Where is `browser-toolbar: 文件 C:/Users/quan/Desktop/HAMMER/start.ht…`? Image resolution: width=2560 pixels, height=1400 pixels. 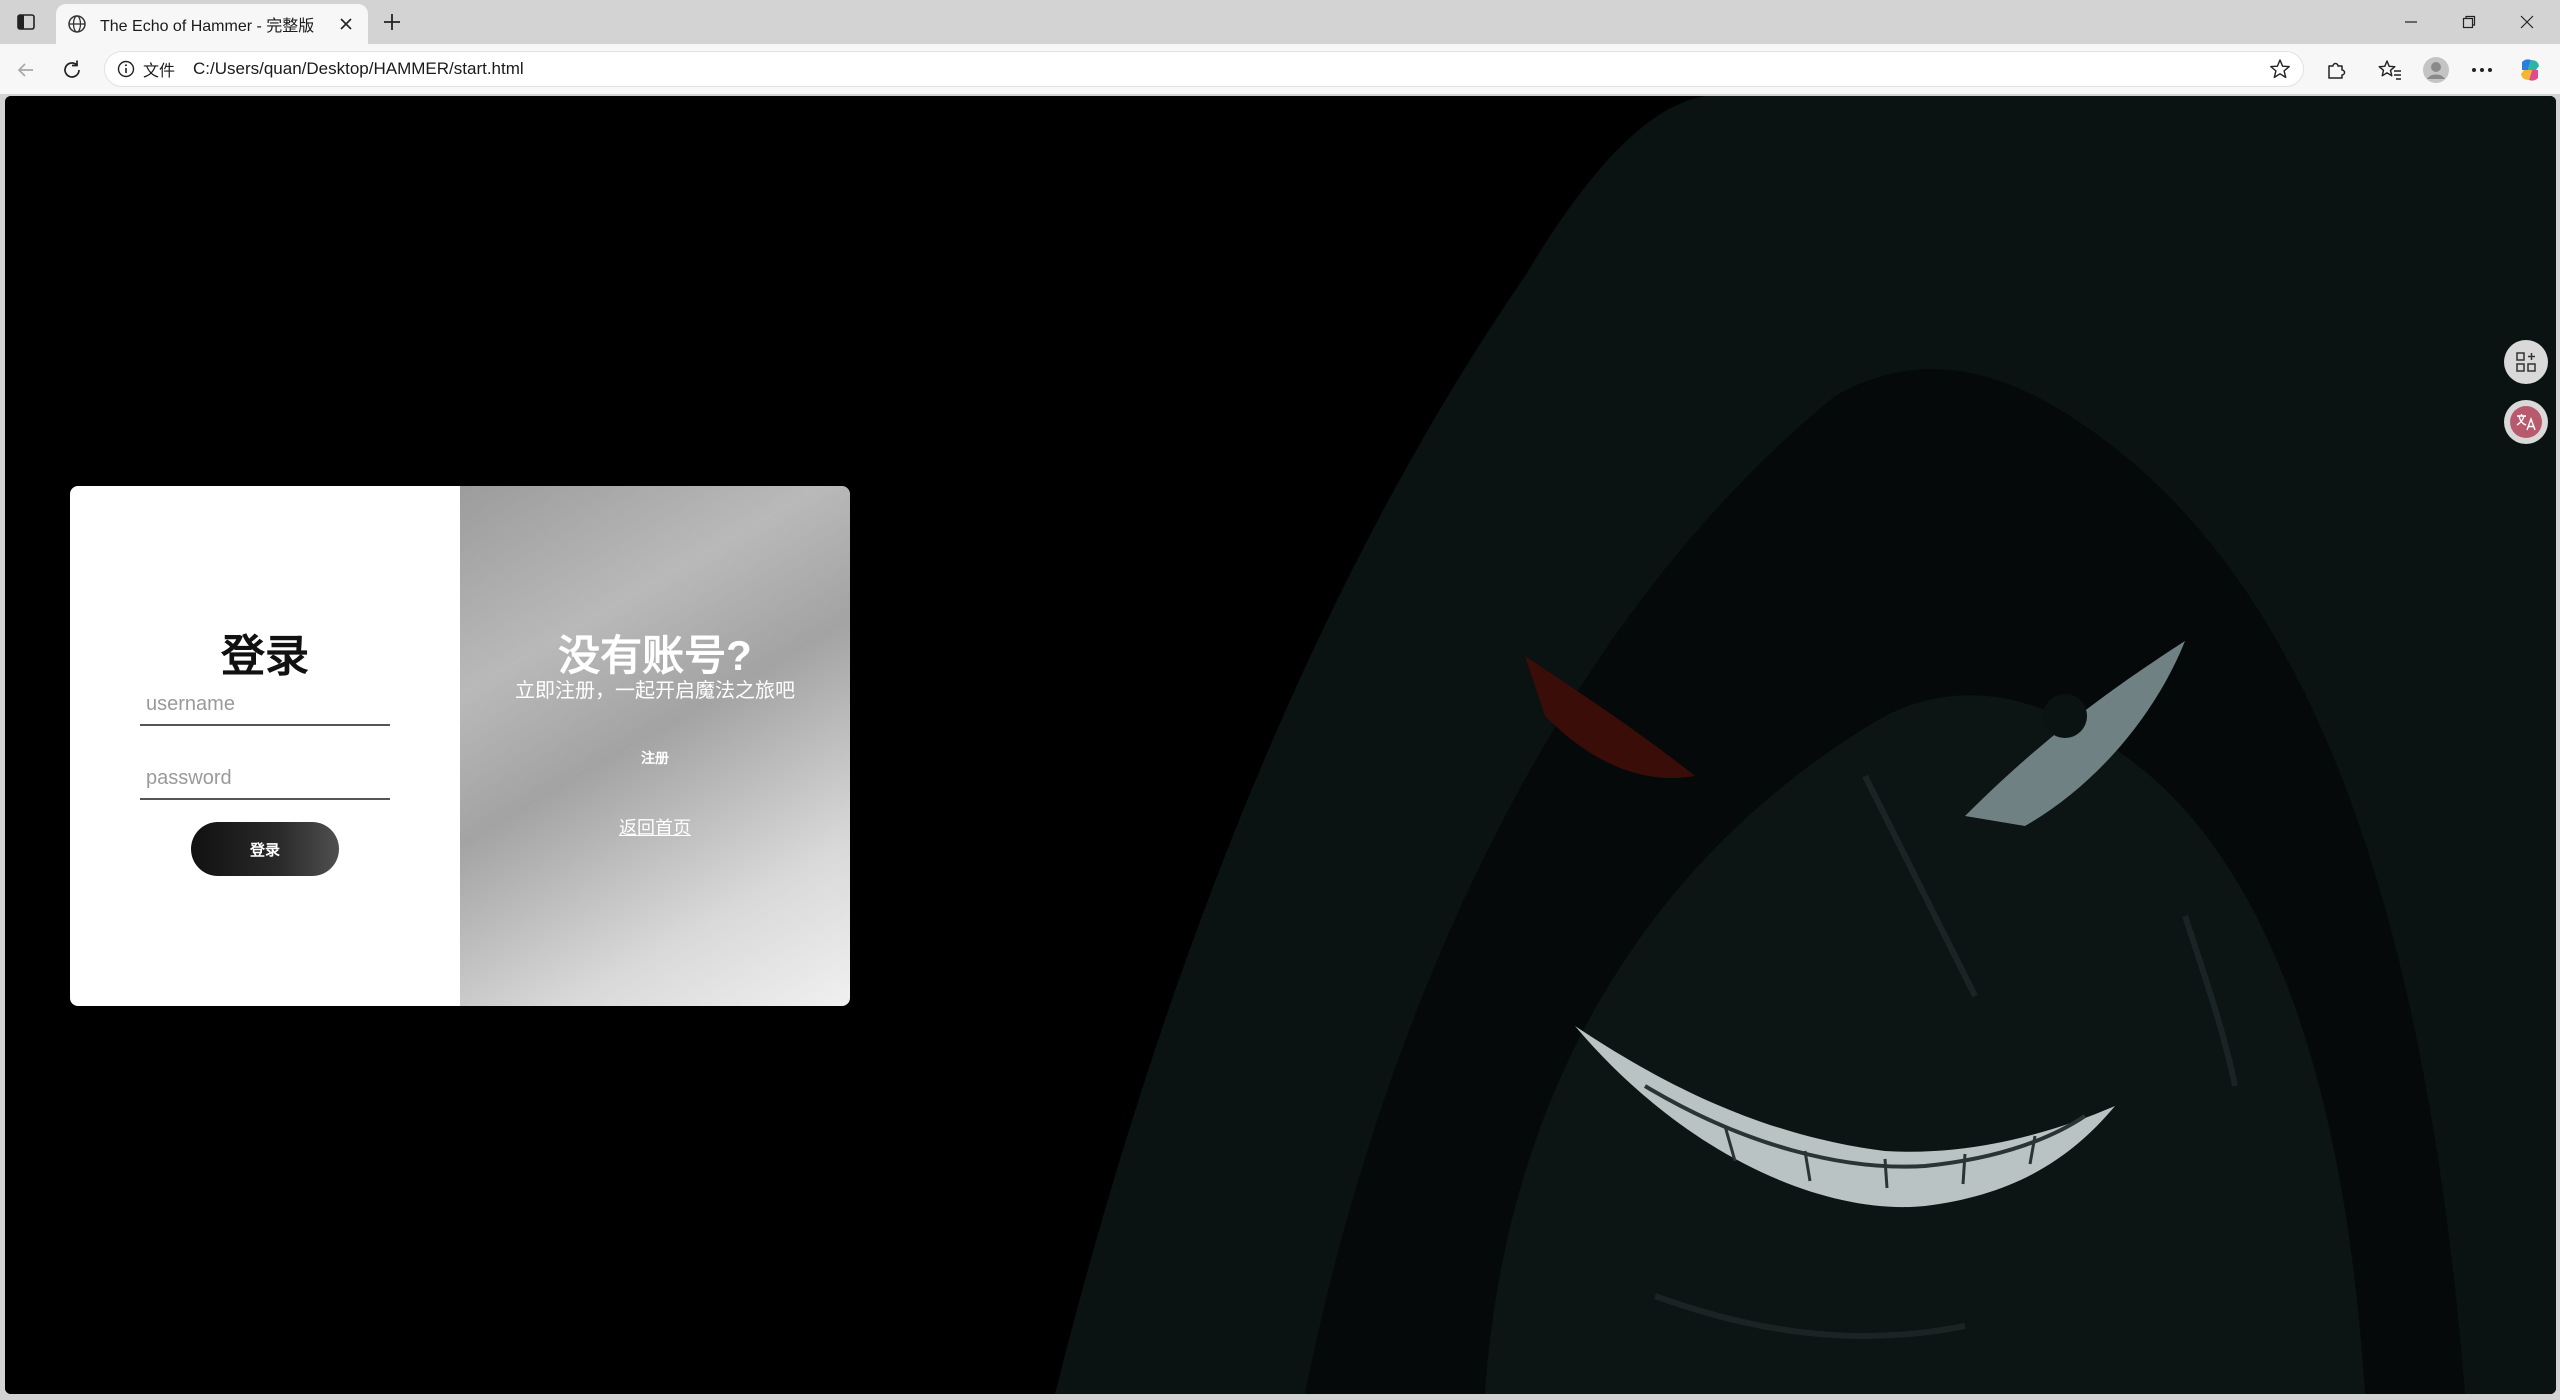
browser-toolbar: 文件 C:/Users/quan/Desktop/HAMMER/start.ht… is located at coordinates (1280, 69).